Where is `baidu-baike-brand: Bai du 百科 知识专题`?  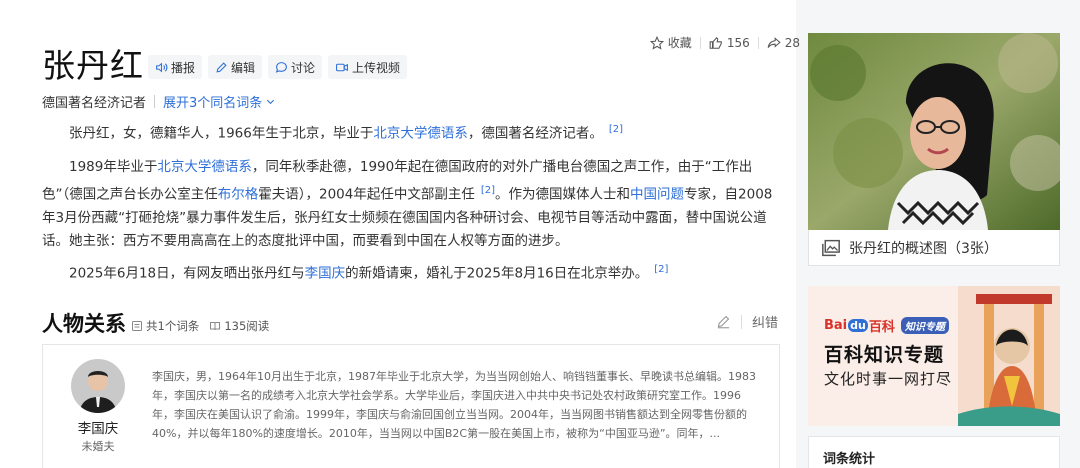 baidu-baike-brand: Bai du 百科 知识专题 is located at coordinates (886, 325).